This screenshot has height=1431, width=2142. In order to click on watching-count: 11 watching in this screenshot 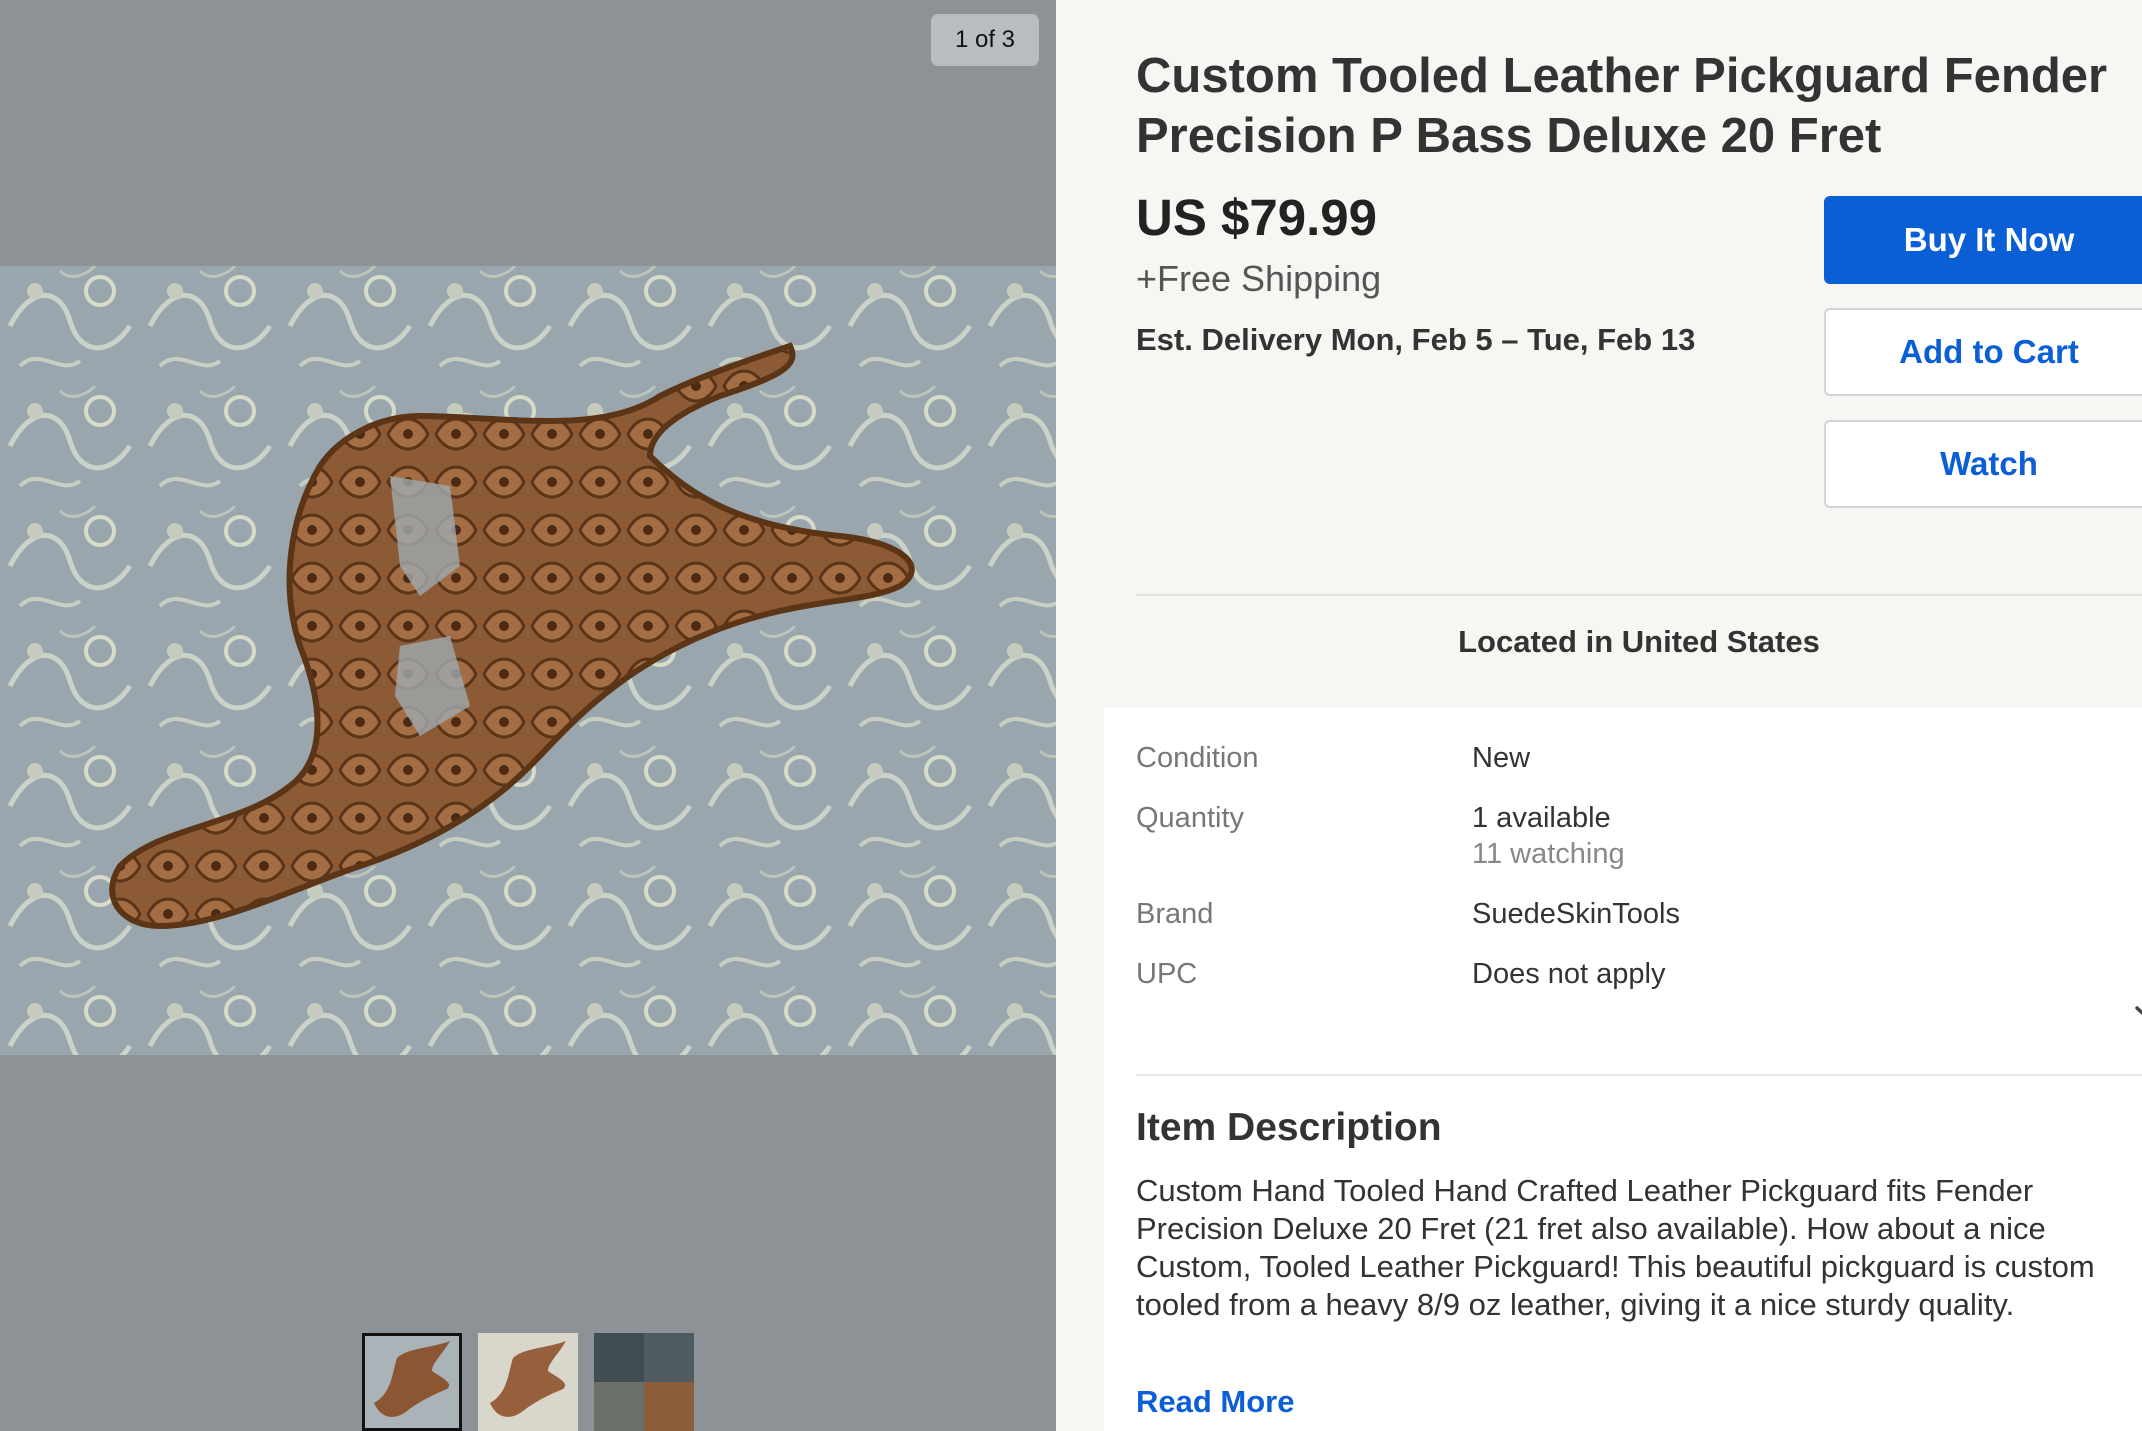, I will do `click(1548, 854)`.